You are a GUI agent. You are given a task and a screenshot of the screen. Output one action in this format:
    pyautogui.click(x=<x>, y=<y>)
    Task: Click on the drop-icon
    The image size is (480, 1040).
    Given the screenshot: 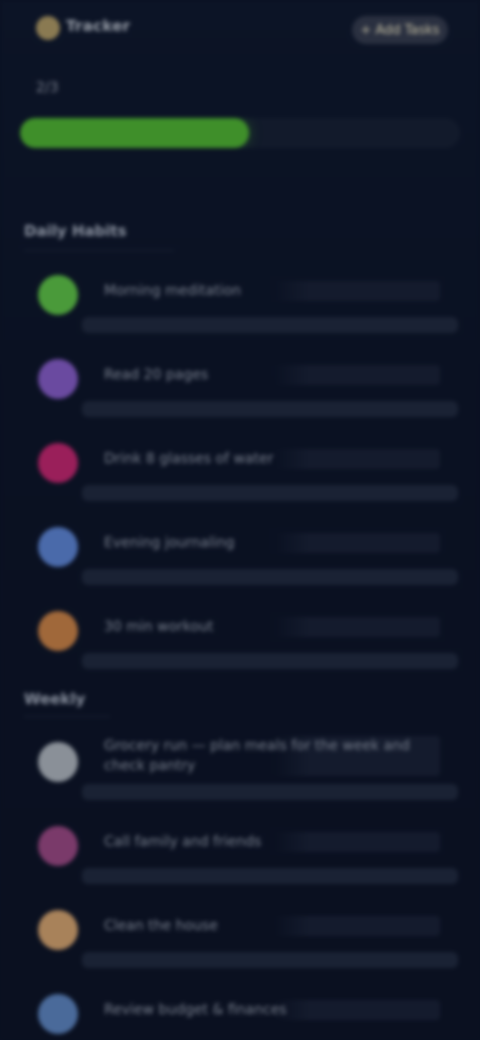 What is the action you would take?
    pyautogui.click(x=58, y=463)
    